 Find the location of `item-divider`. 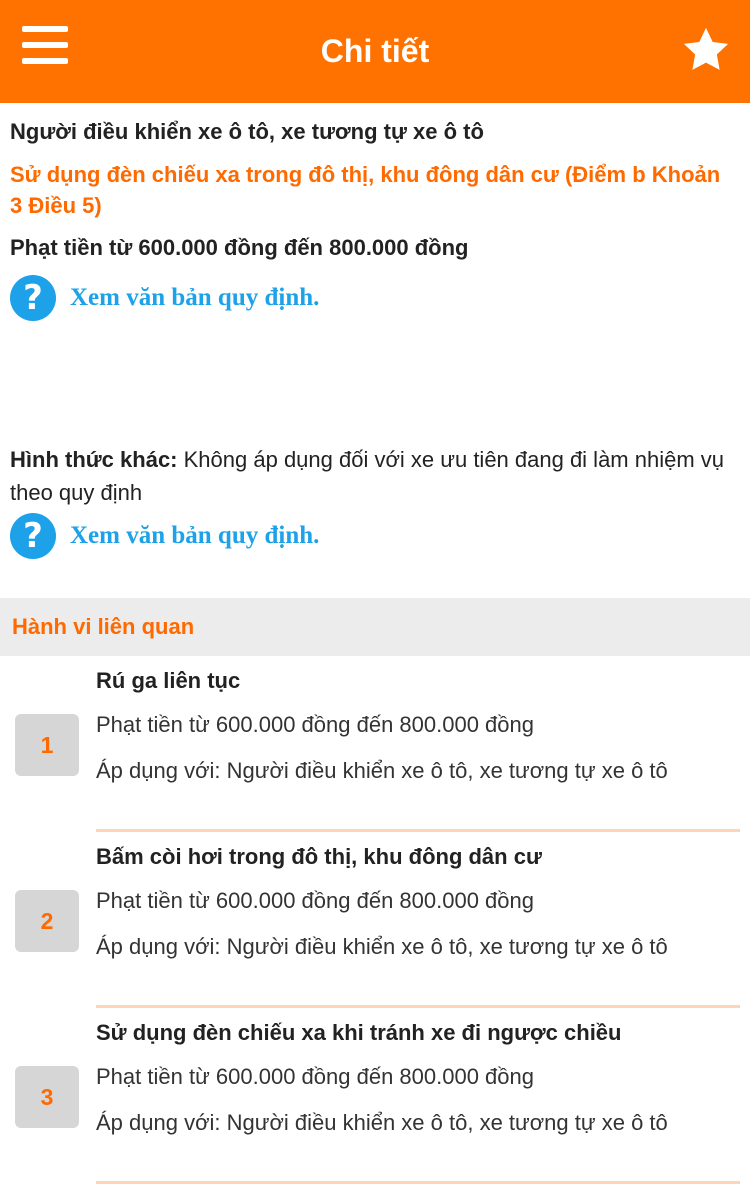

item-divider is located at coordinates (418, 1182).